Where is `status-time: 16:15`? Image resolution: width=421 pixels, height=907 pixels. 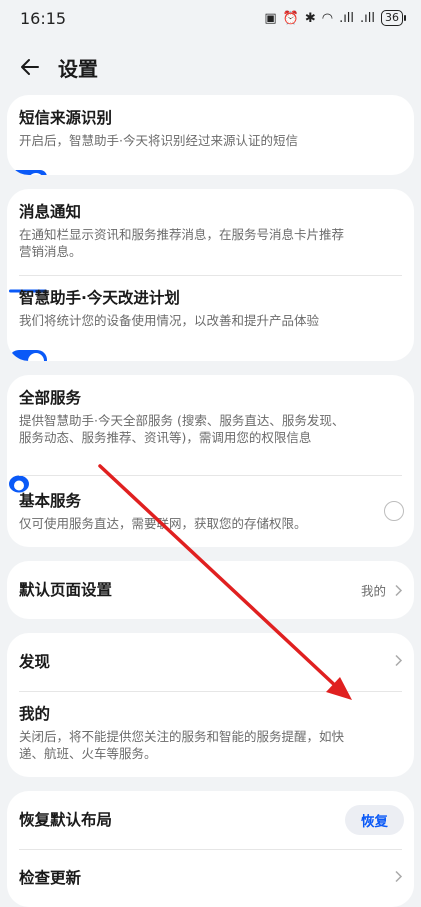 status-time: 16:15 is located at coordinates (43, 18).